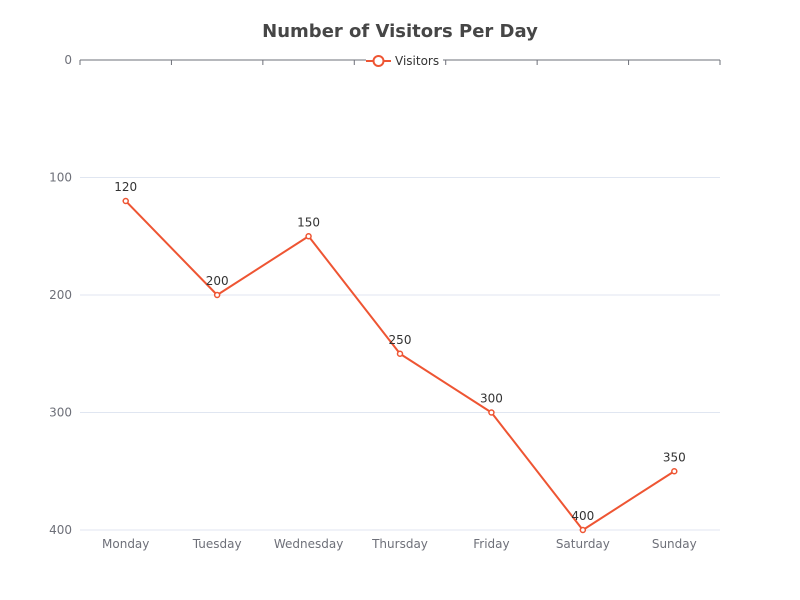 The height and width of the screenshot is (600, 800). I want to click on y-tick-label-300: 300, so click(60, 413).